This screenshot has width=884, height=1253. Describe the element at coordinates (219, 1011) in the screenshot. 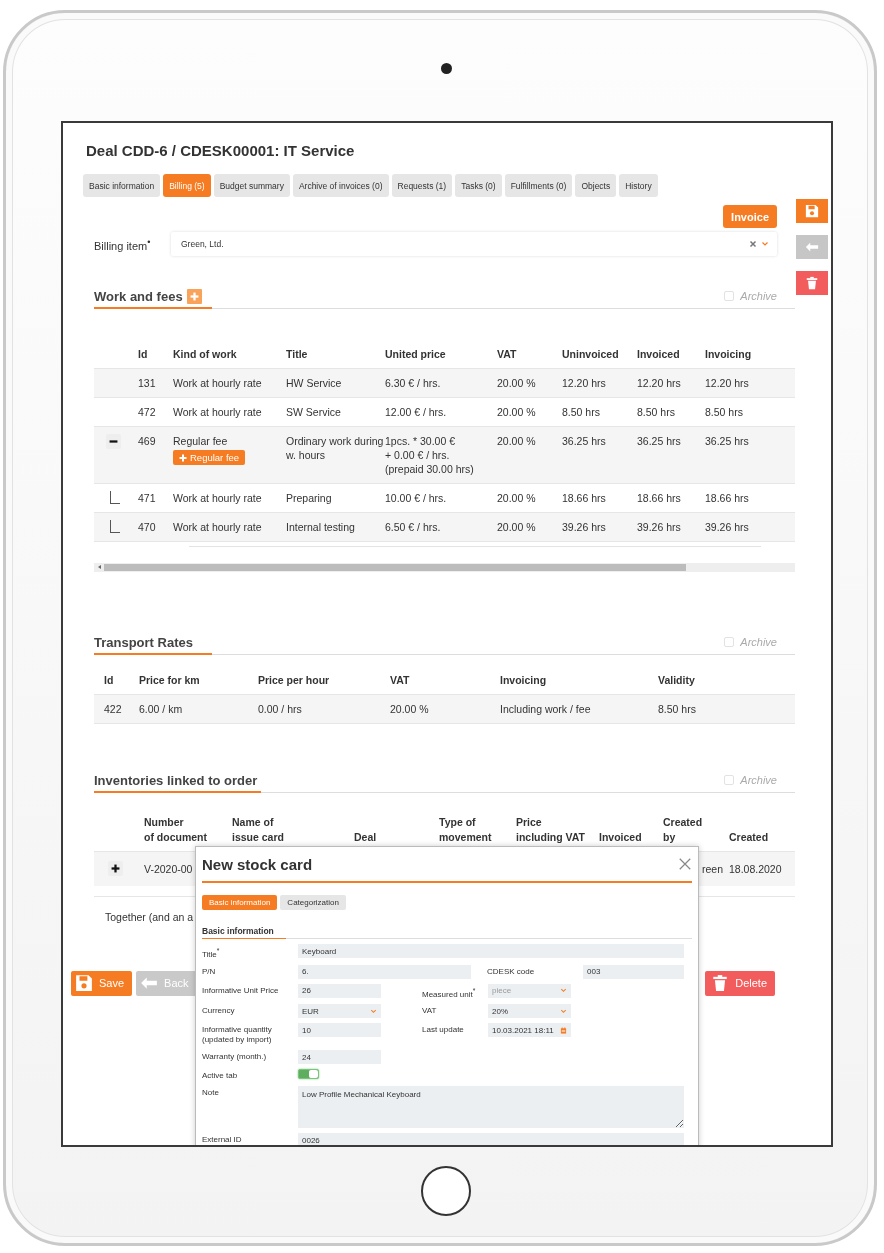

I see `field-label: Currency` at that location.